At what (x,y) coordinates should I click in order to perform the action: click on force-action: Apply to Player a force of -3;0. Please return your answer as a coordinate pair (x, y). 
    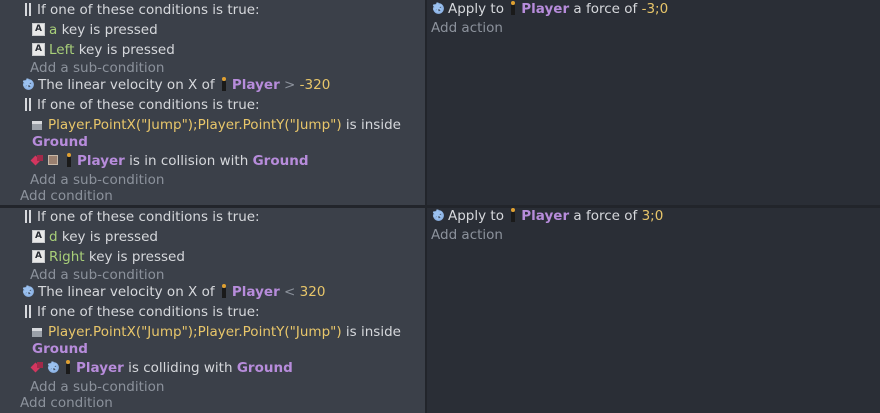
    Looking at the image, I should click on (550, 9).